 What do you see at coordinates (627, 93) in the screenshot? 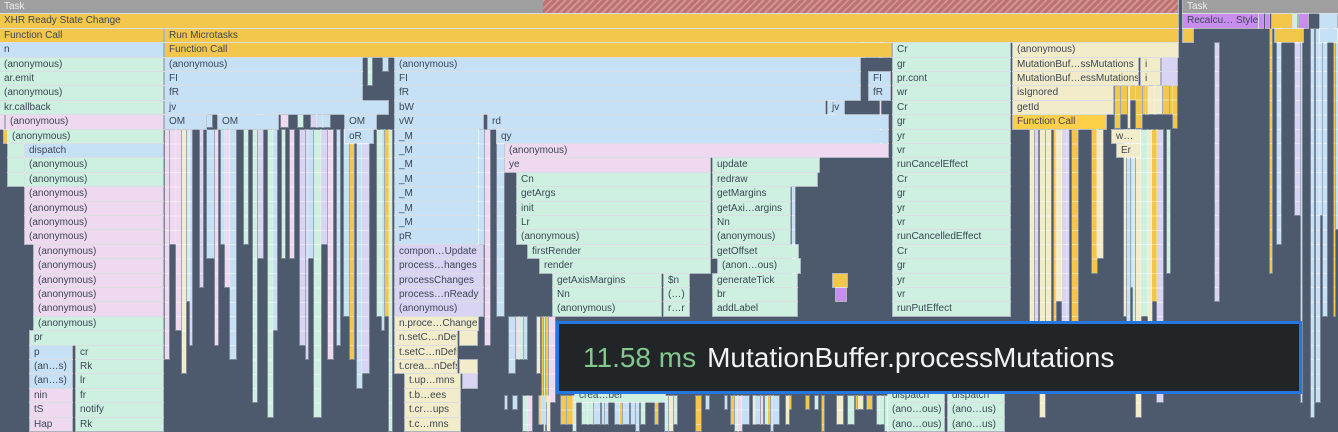
I see `frame-fr: fR` at bounding box center [627, 93].